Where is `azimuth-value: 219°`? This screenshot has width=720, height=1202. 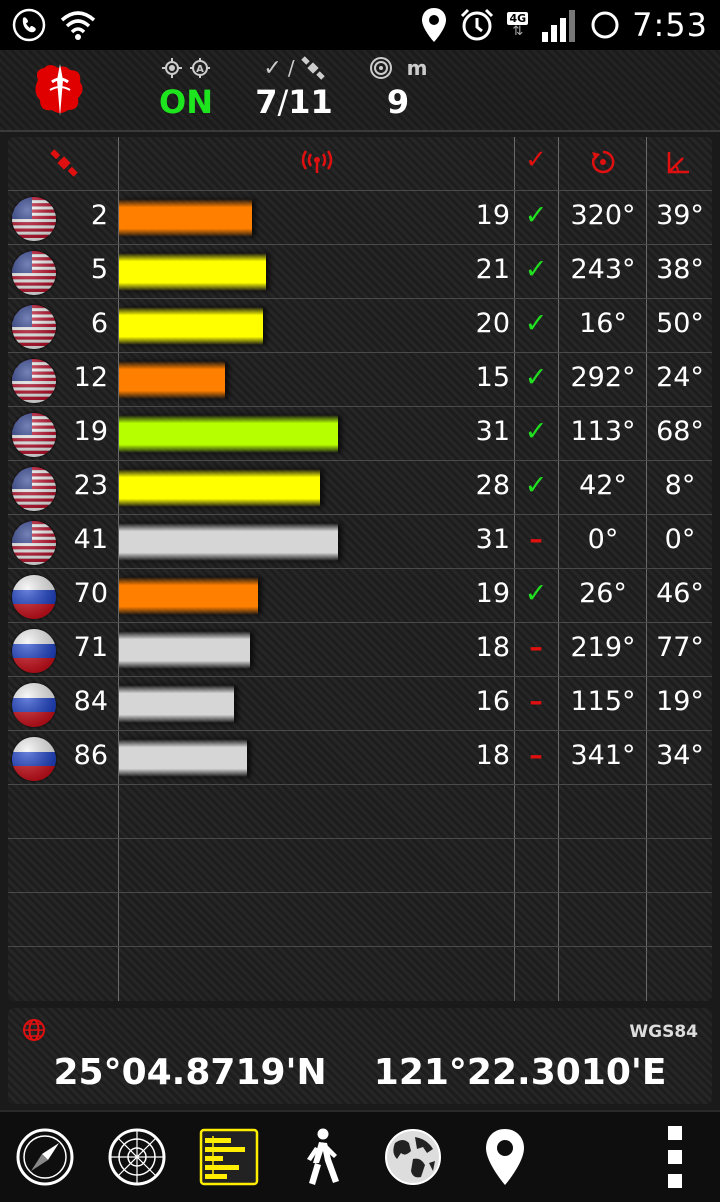
azimuth-value: 219° is located at coordinates (603, 647).